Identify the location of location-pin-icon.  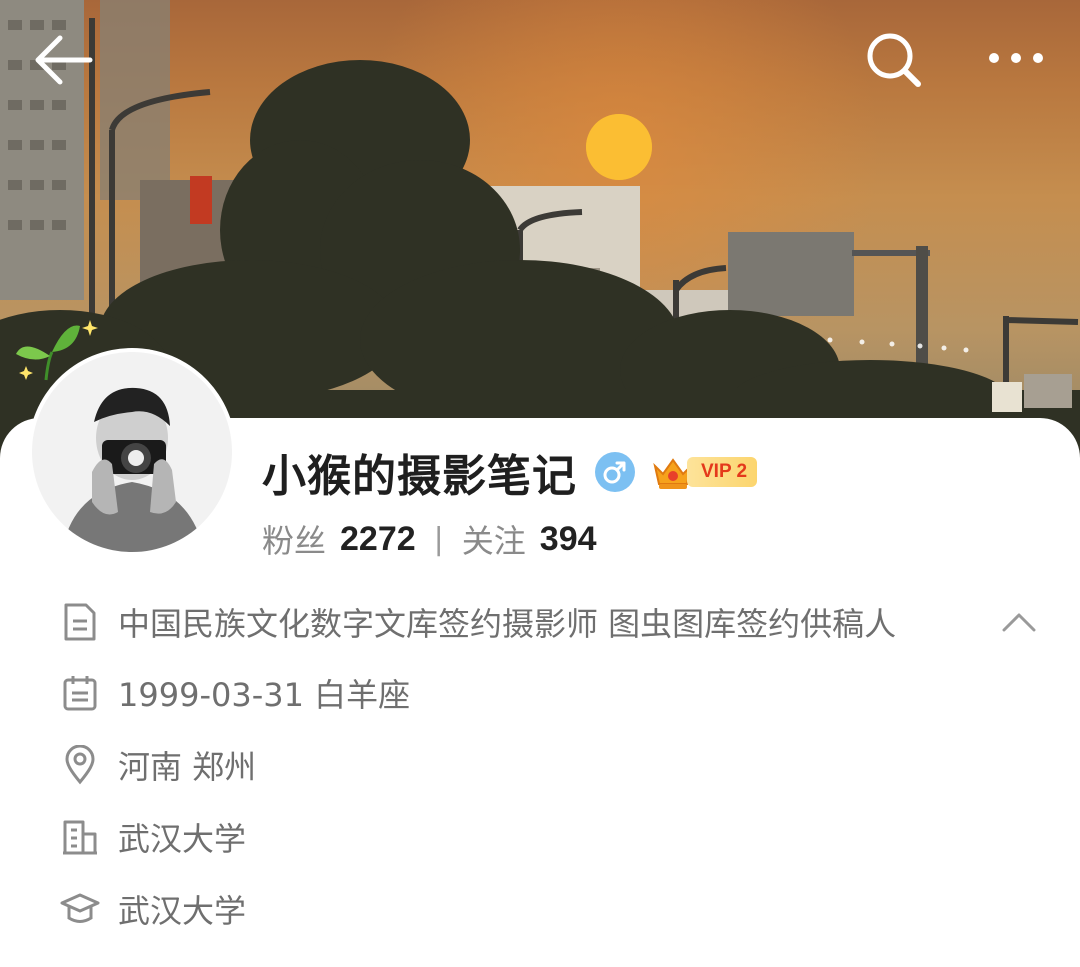
(80, 765).